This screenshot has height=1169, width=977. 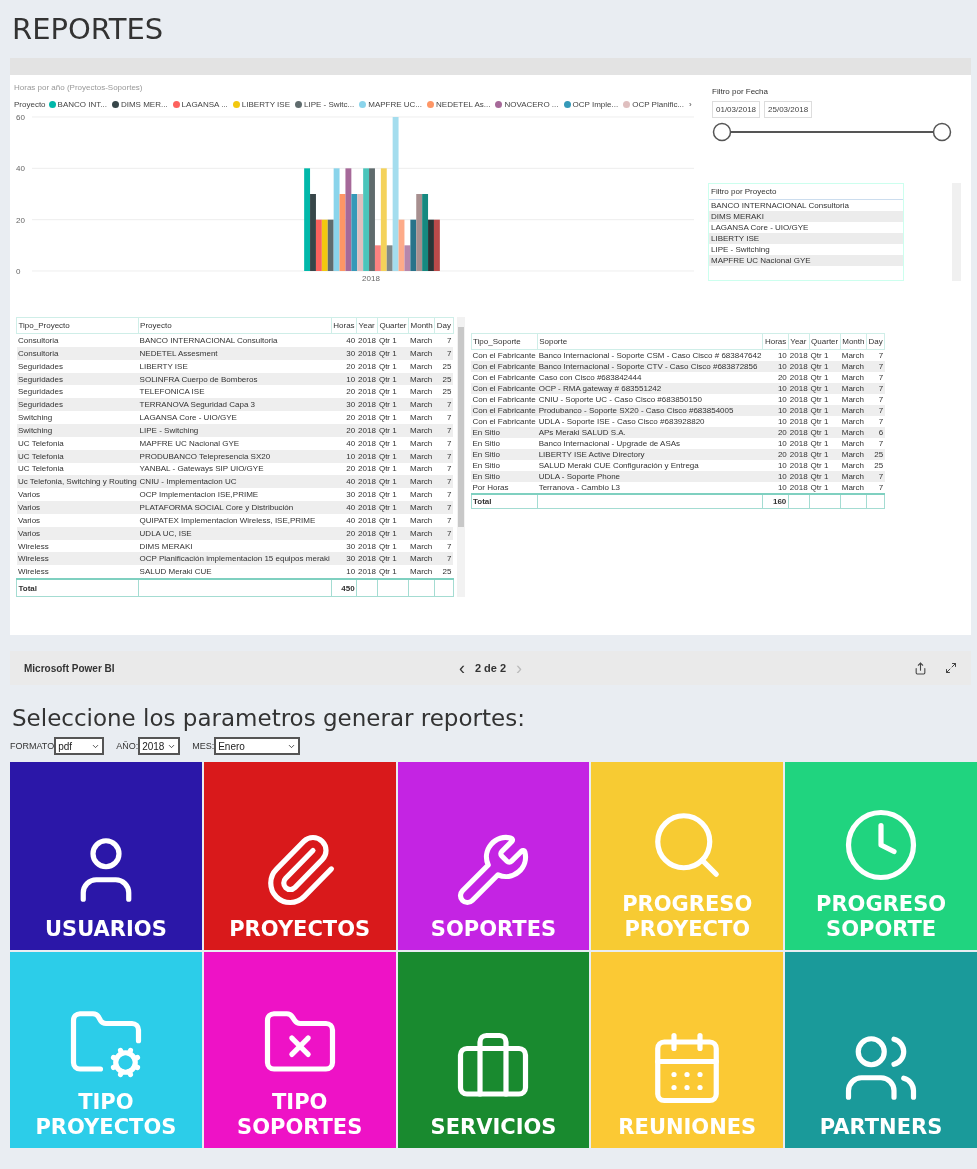 What do you see at coordinates (235, 405) in the screenshot?
I see `table-cell: TERRANOVA Seguridad Capa 3` at bounding box center [235, 405].